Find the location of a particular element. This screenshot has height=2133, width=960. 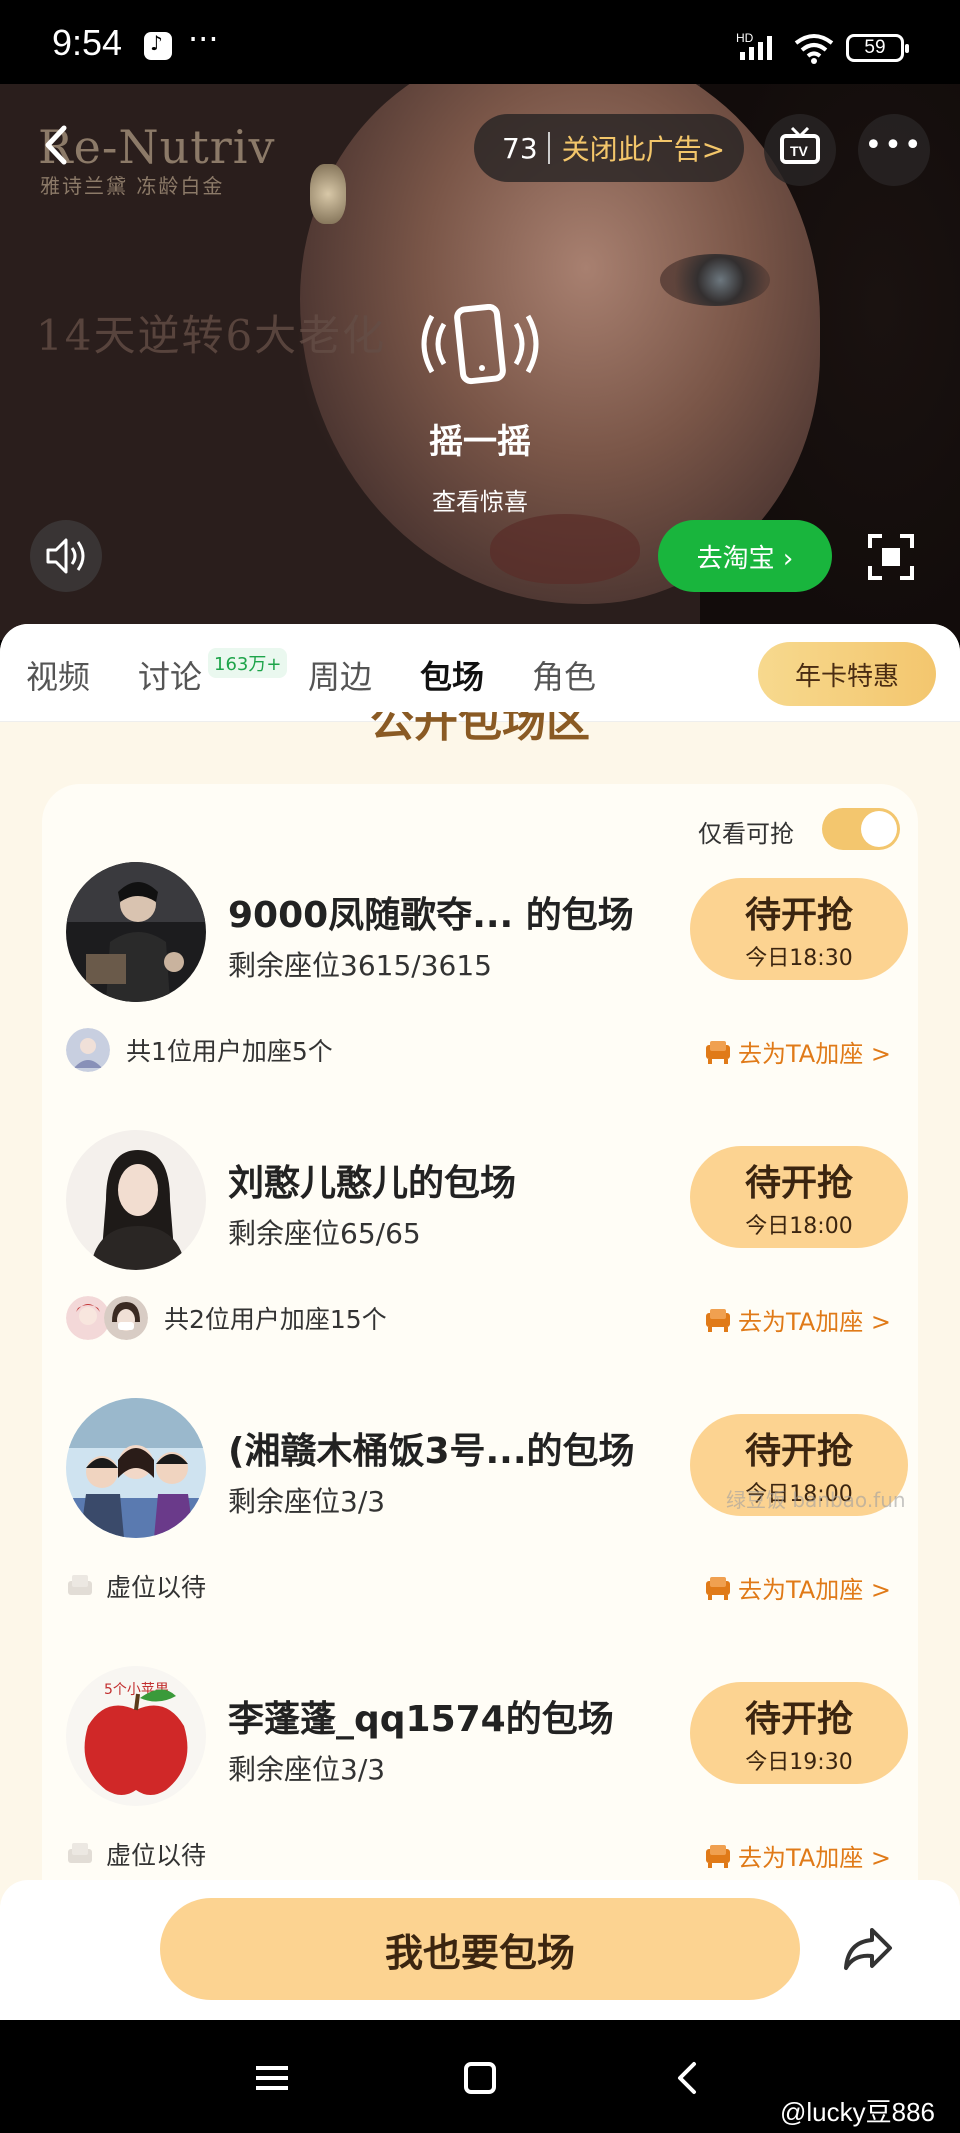

grab-button: 待开抢 今日18:30 is located at coordinates (799, 929).